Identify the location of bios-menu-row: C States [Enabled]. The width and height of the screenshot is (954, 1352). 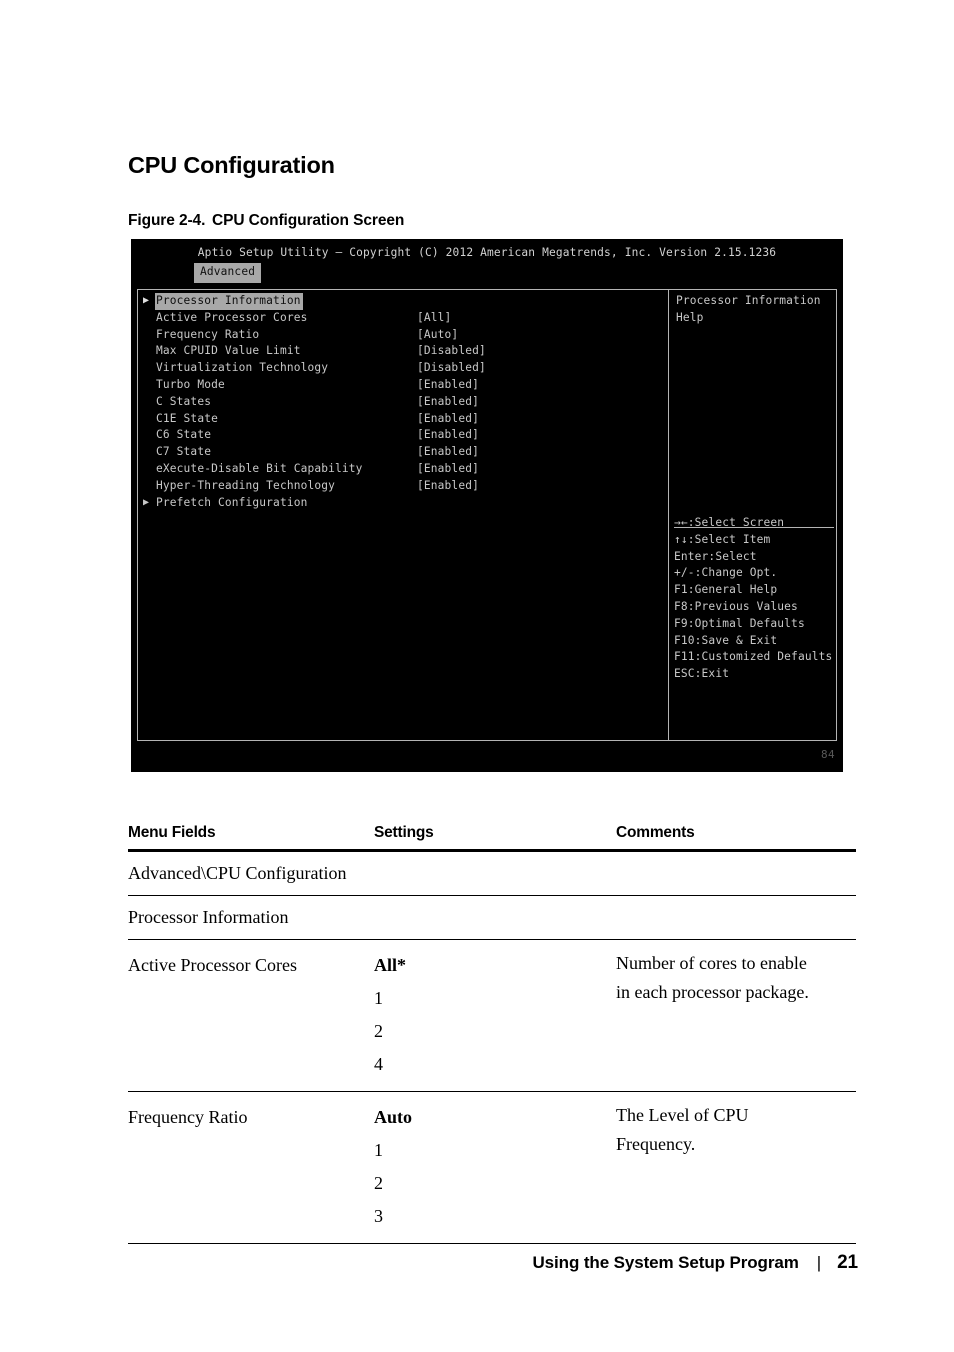
(401, 402).